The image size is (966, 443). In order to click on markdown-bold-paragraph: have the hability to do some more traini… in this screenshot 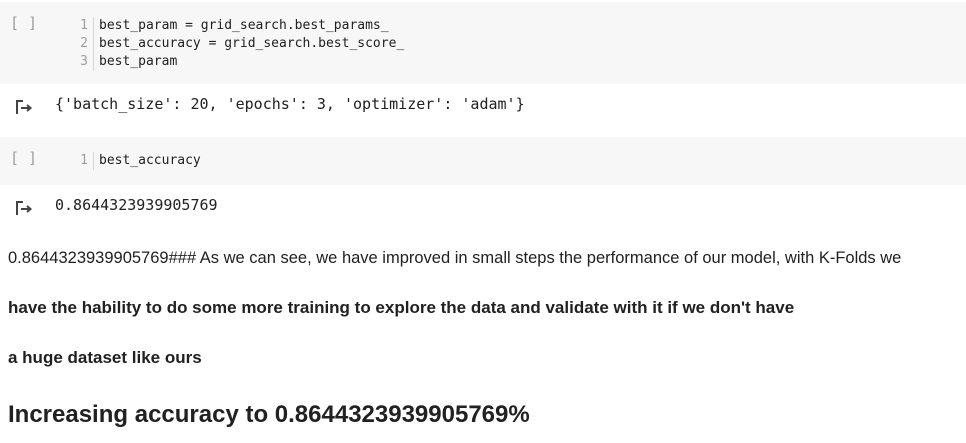, I will do `click(401, 307)`.